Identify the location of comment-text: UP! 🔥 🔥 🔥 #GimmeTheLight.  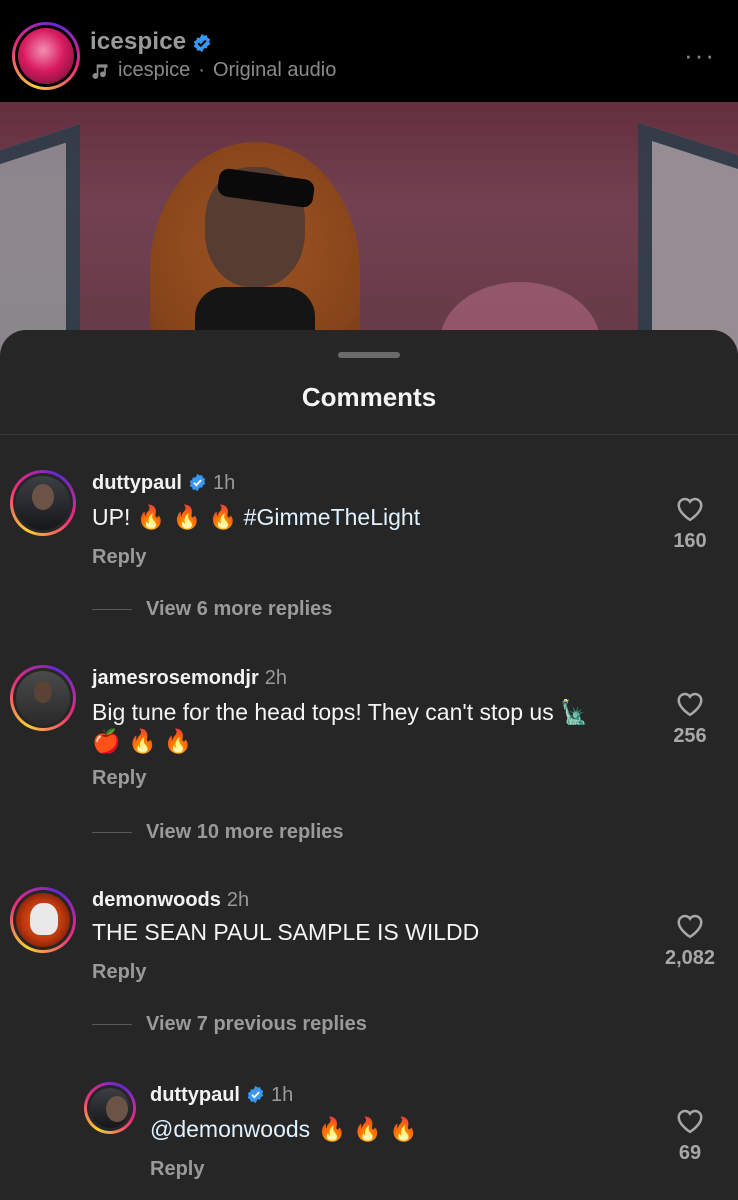
(256, 517).